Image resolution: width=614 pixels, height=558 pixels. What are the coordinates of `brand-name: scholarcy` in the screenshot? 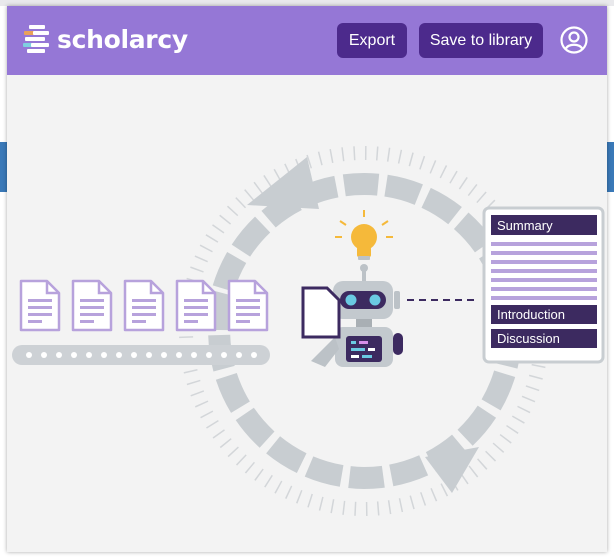 It's located at (122, 39).